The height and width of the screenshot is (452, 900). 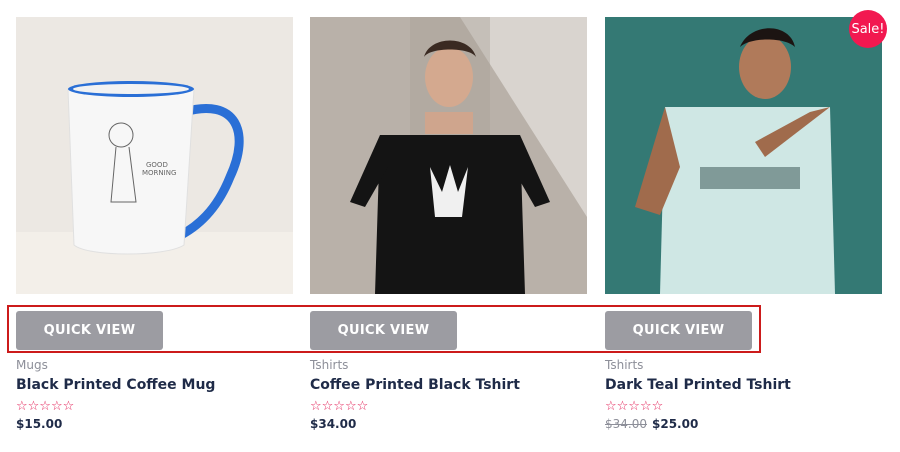 I want to click on sale-badge: Sale!, so click(x=868, y=29).